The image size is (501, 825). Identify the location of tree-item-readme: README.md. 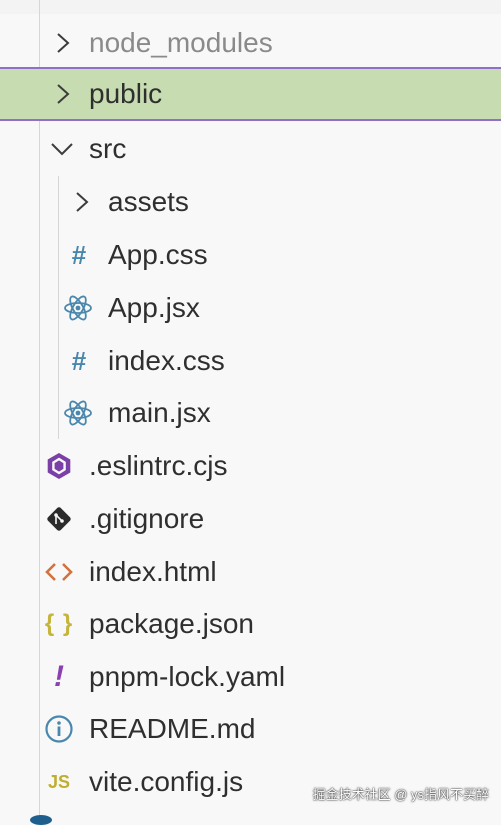
(250, 728).